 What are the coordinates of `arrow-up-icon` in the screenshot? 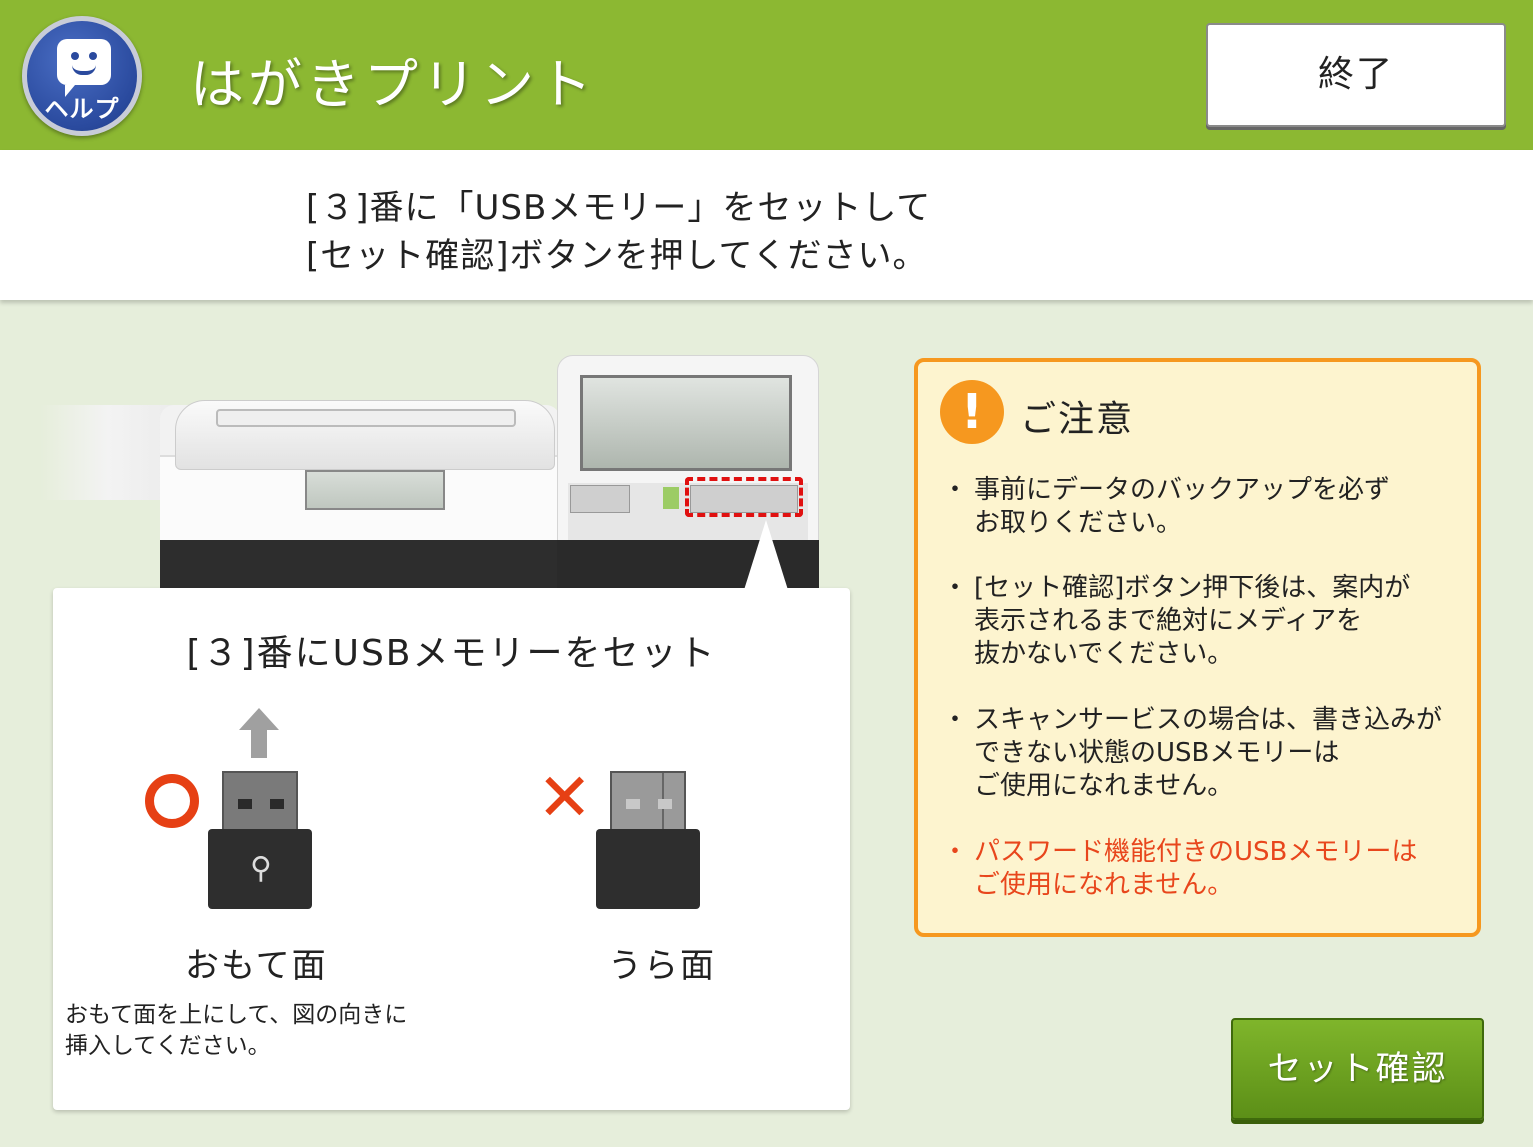 It's located at (259, 733).